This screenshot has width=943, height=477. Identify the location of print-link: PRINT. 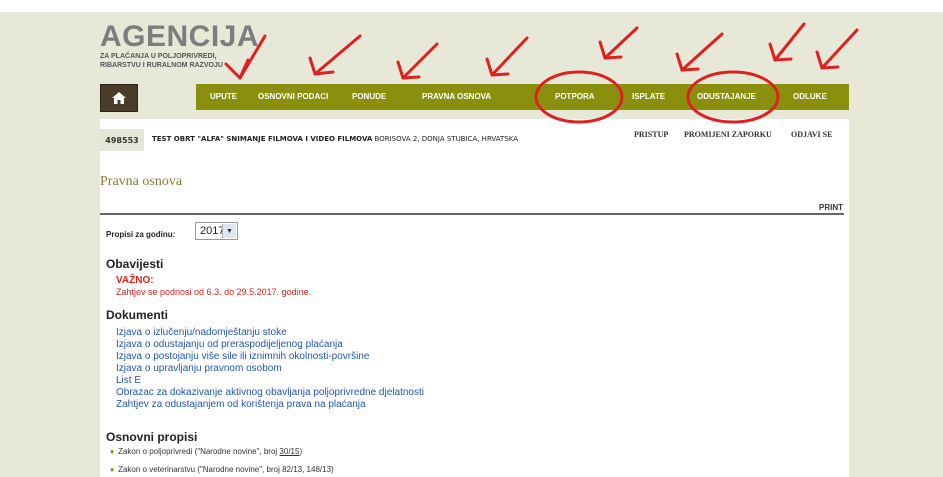
(831, 207).